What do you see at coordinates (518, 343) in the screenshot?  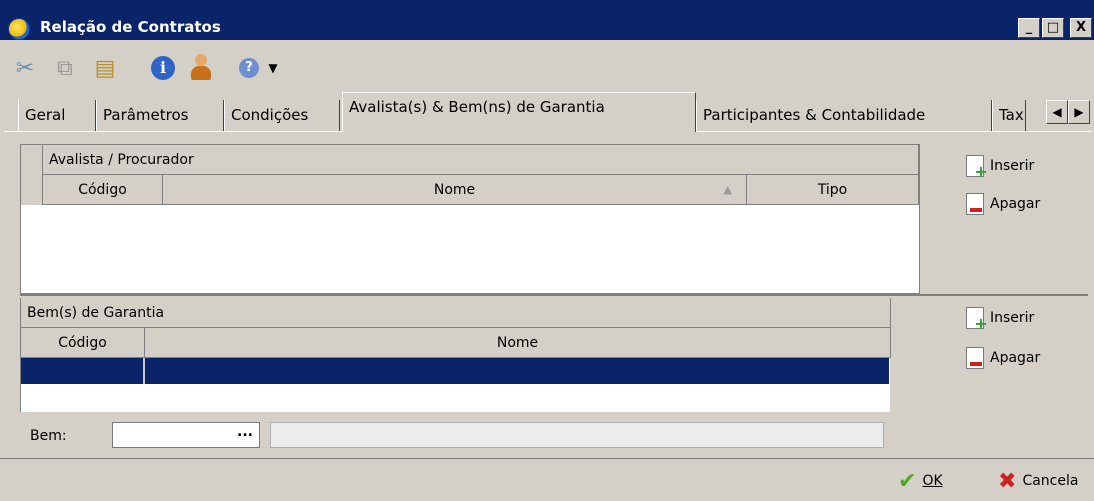 I see `column-header-nome: Nome` at bounding box center [518, 343].